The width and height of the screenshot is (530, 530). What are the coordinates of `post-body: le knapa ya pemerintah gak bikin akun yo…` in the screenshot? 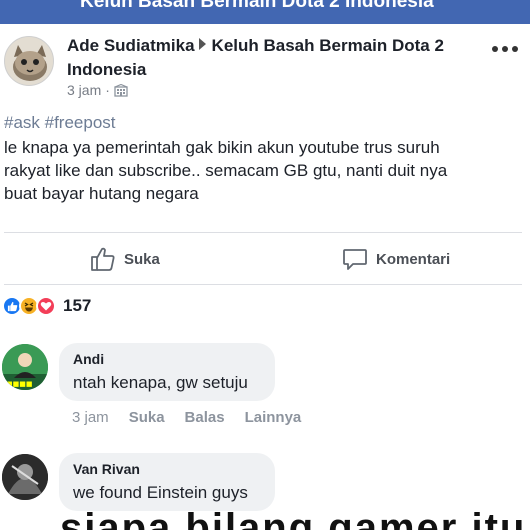 It's located at (259, 170).